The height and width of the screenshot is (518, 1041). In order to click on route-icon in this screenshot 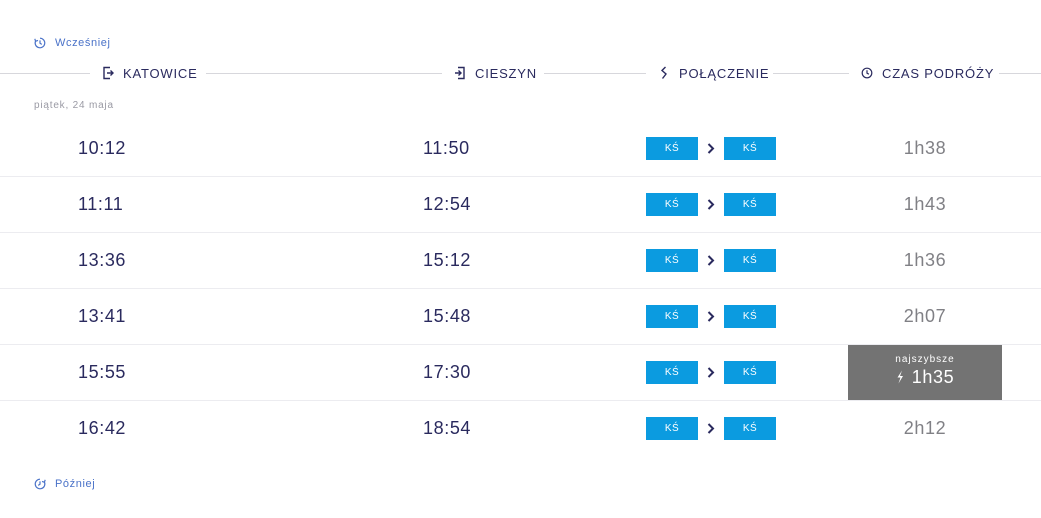, I will do `click(664, 73)`.